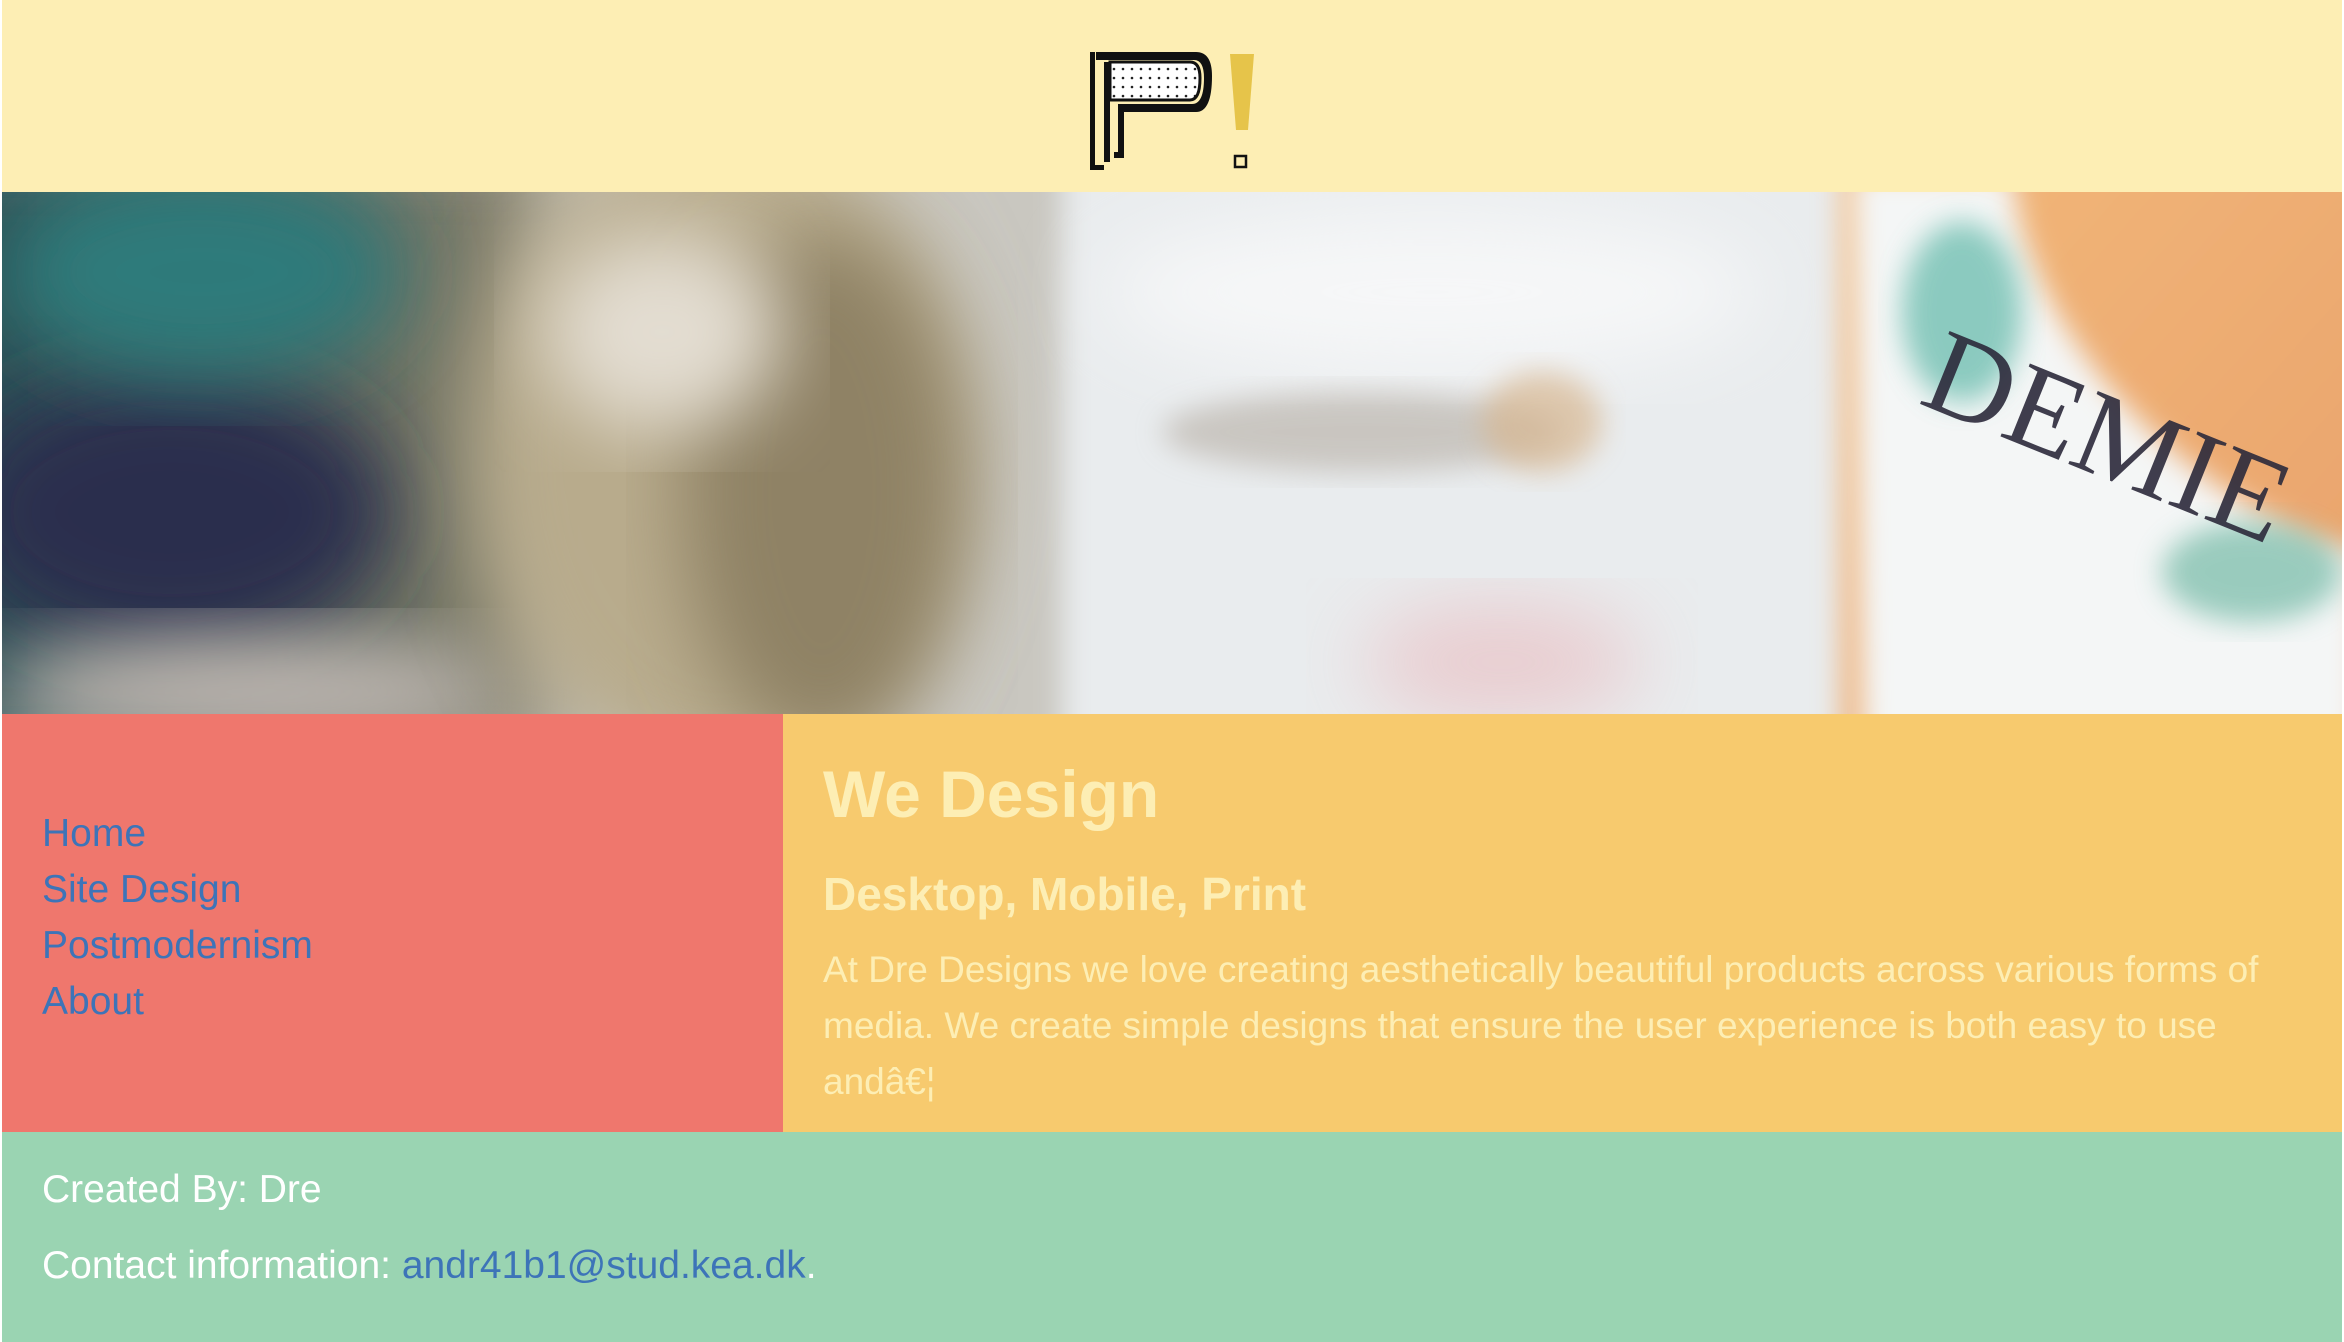  What do you see at coordinates (222, 1265) in the screenshot?
I see `contact-label: Contact information:` at bounding box center [222, 1265].